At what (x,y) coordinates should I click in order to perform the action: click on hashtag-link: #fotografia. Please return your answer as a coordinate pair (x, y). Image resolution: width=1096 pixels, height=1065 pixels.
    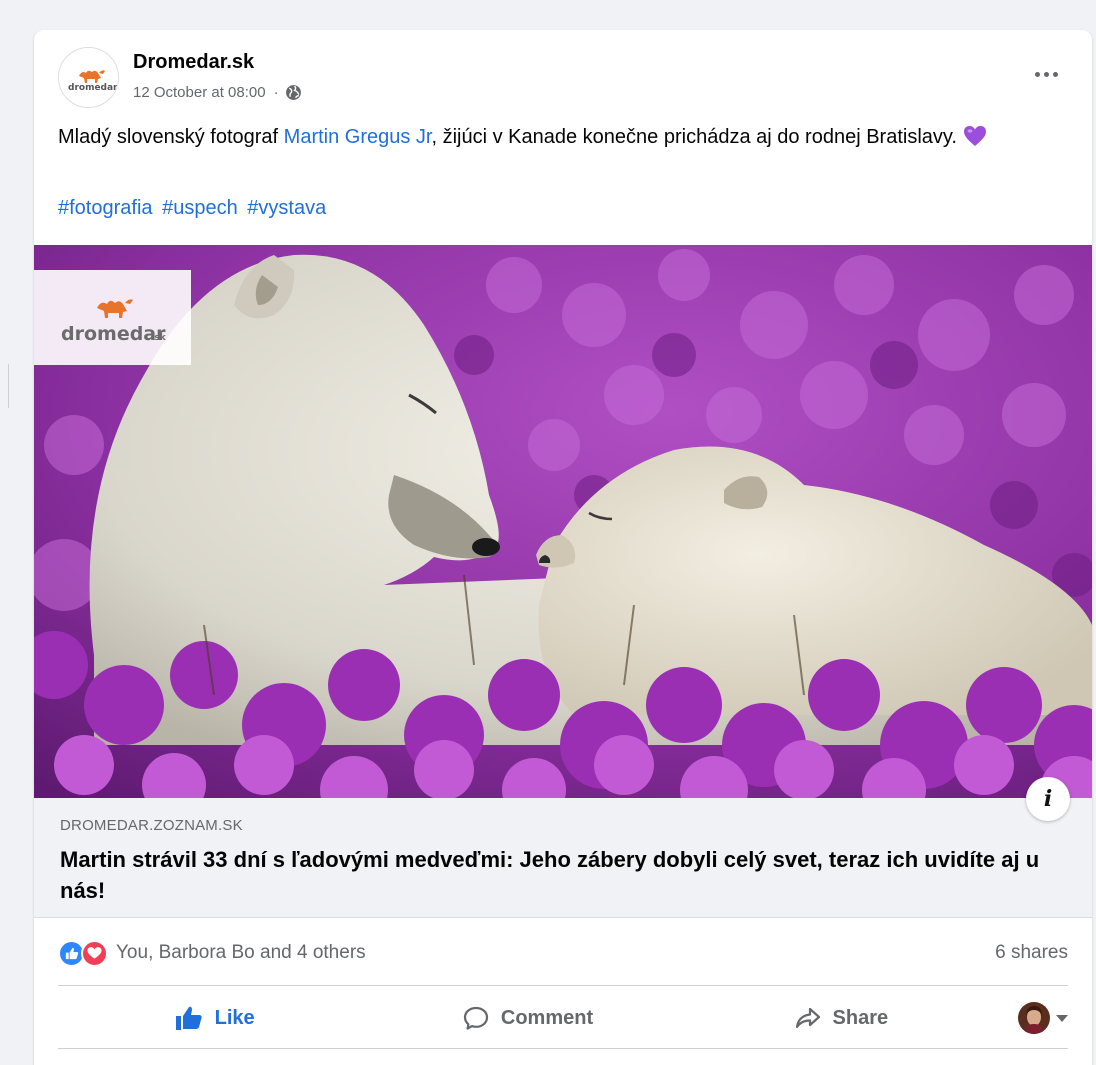
    Looking at the image, I should click on (105, 208).